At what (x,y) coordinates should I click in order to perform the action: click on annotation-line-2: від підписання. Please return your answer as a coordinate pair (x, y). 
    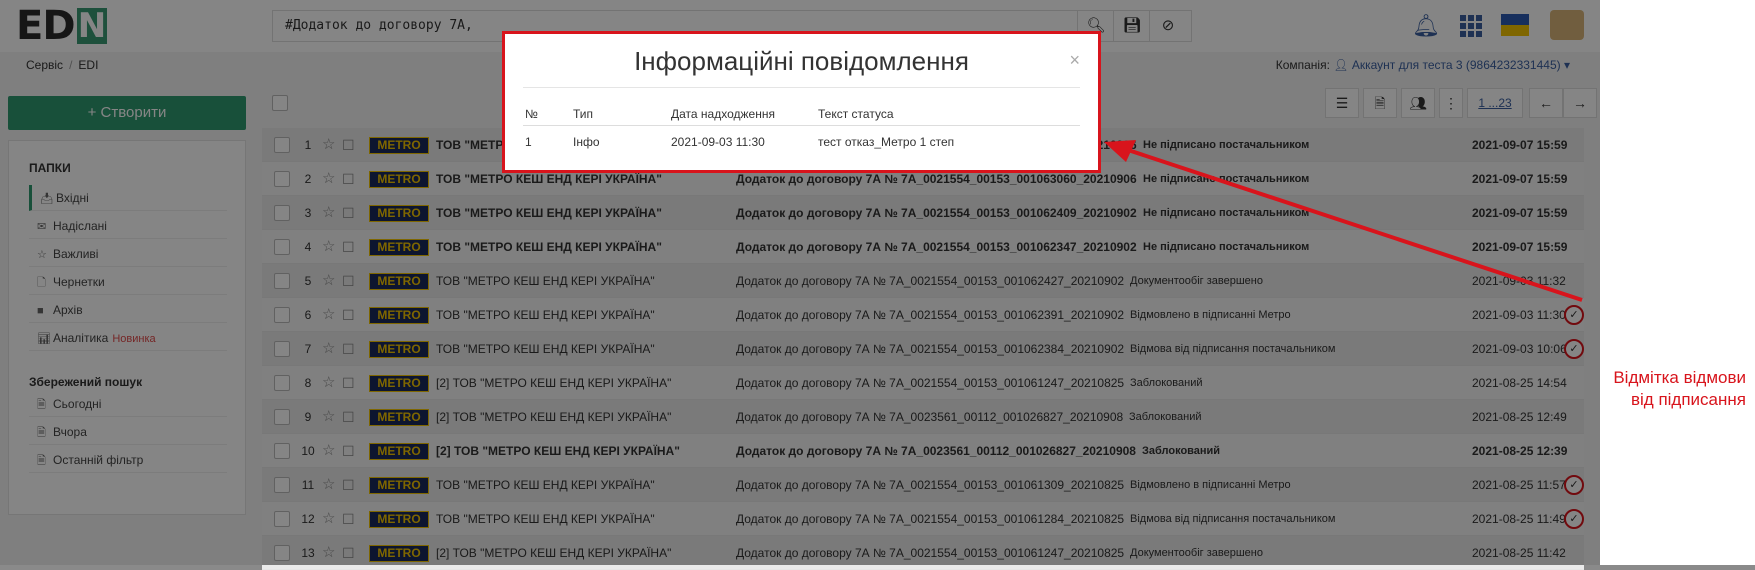
    Looking at the image, I should click on (1688, 399).